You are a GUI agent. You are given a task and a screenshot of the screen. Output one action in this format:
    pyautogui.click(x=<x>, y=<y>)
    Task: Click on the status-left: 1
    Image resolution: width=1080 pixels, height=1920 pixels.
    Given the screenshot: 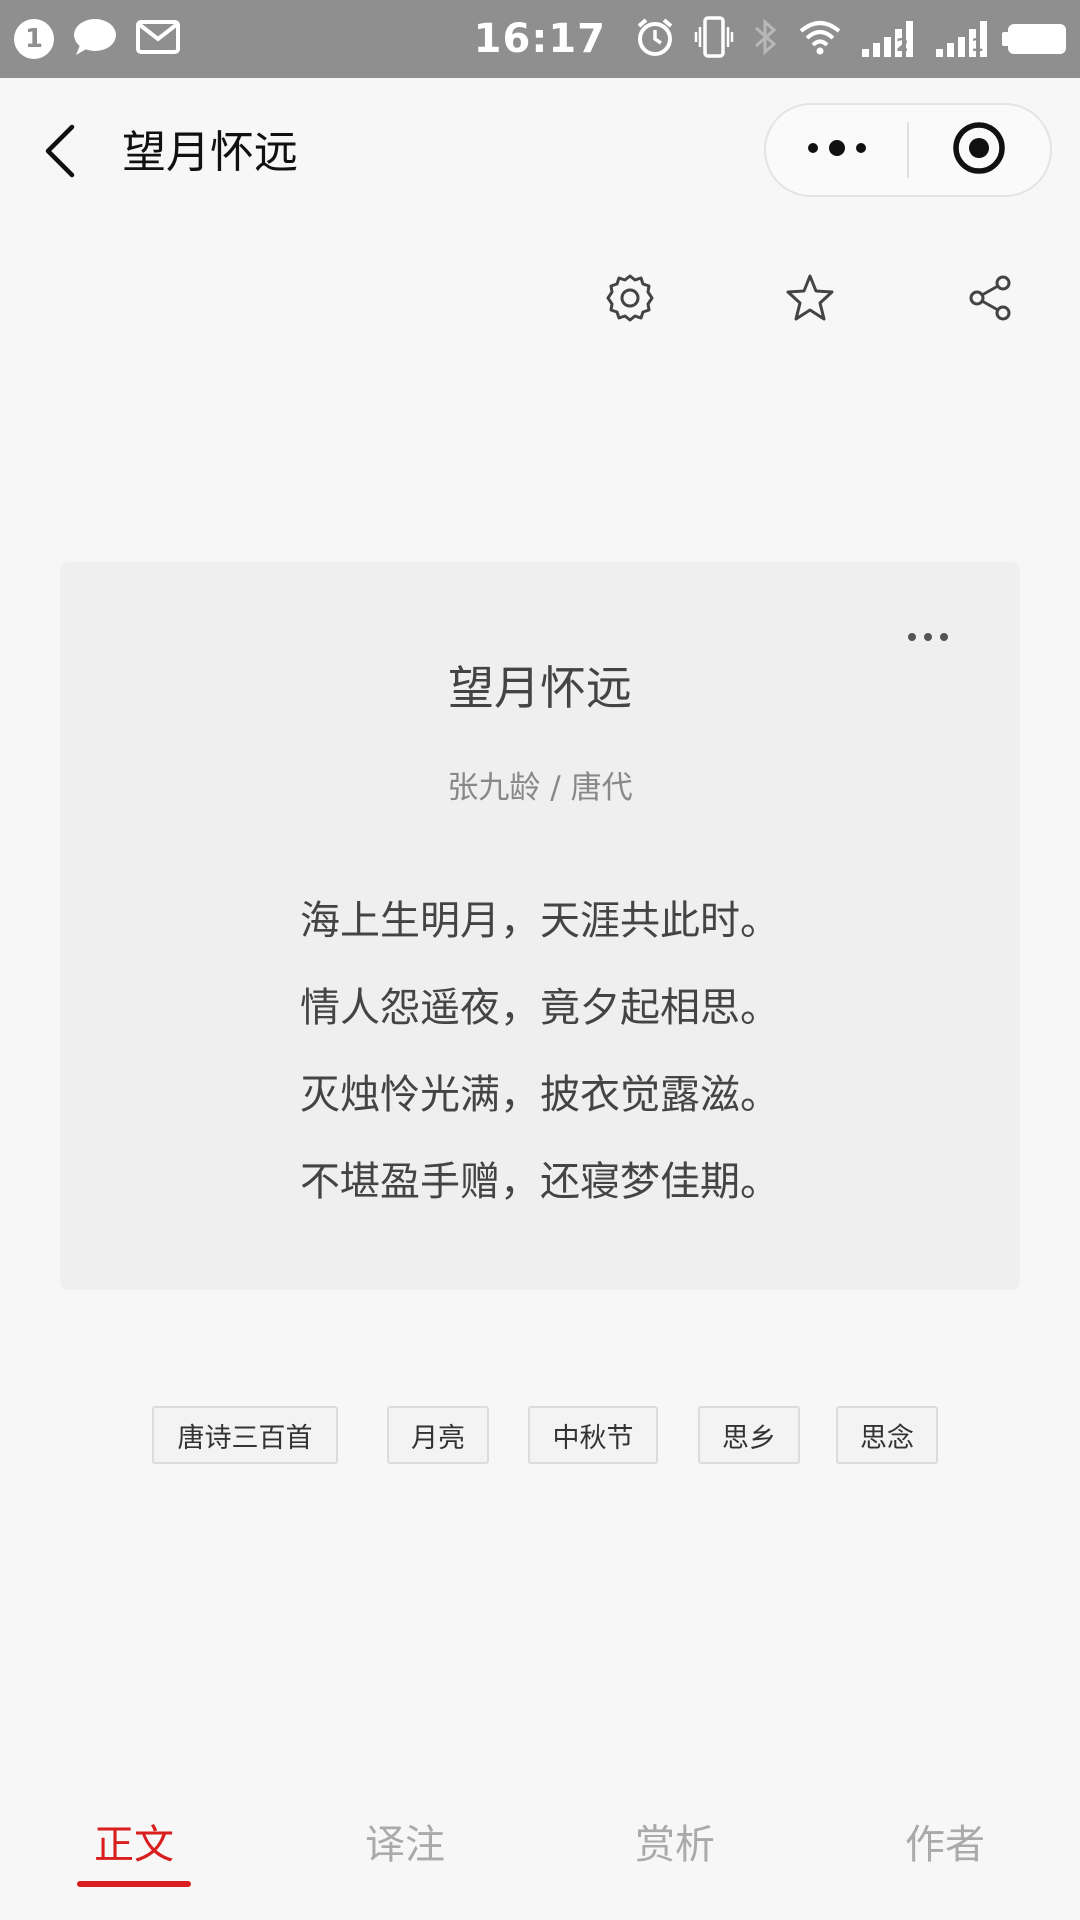 What is the action you would take?
    pyautogui.click(x=97, y=39)
    